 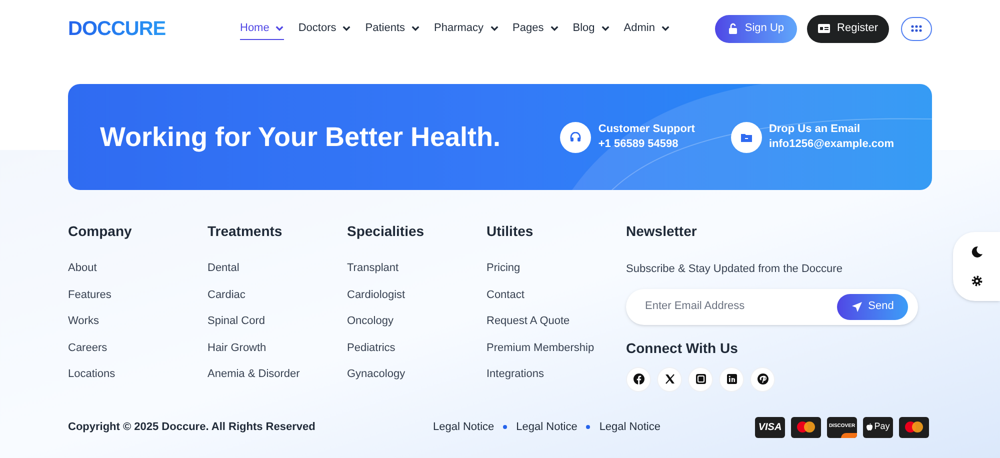 I want to click on footer-link: Works, so click(x=138, y=321).